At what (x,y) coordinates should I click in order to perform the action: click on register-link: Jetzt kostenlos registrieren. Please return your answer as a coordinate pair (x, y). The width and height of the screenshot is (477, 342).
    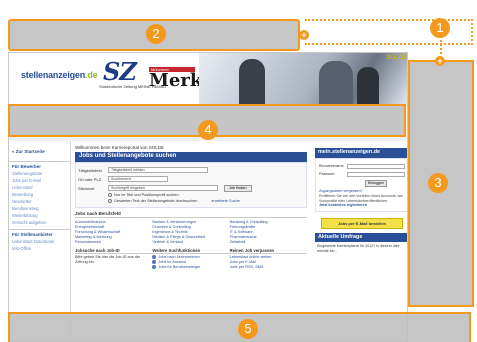
    Looking at the image, I should click on (362, 205).